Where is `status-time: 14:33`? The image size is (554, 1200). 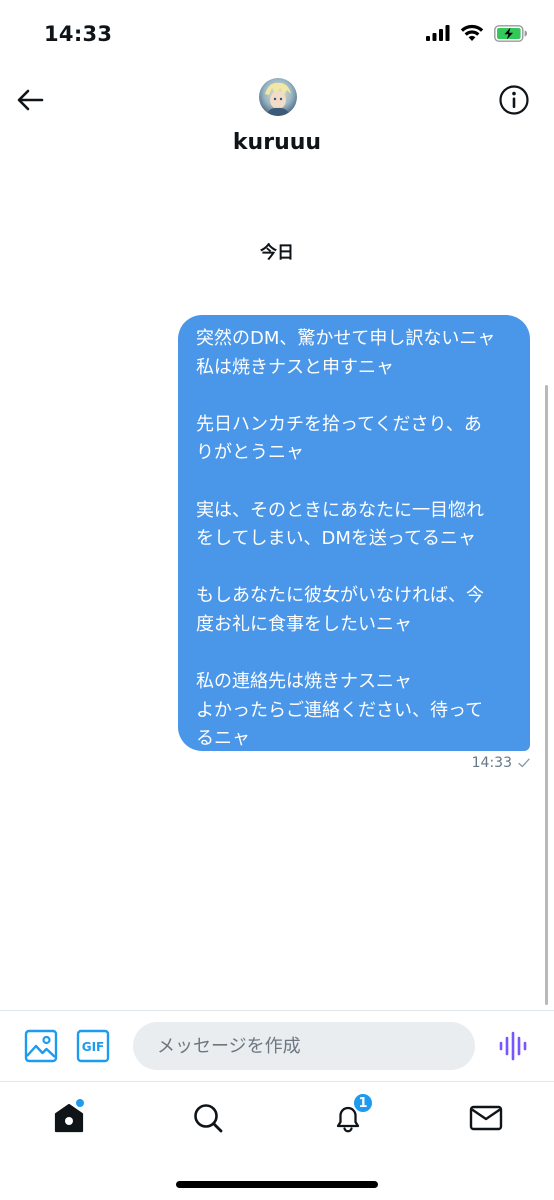 status-time: 14:33 is located at coordinates (78, 34).